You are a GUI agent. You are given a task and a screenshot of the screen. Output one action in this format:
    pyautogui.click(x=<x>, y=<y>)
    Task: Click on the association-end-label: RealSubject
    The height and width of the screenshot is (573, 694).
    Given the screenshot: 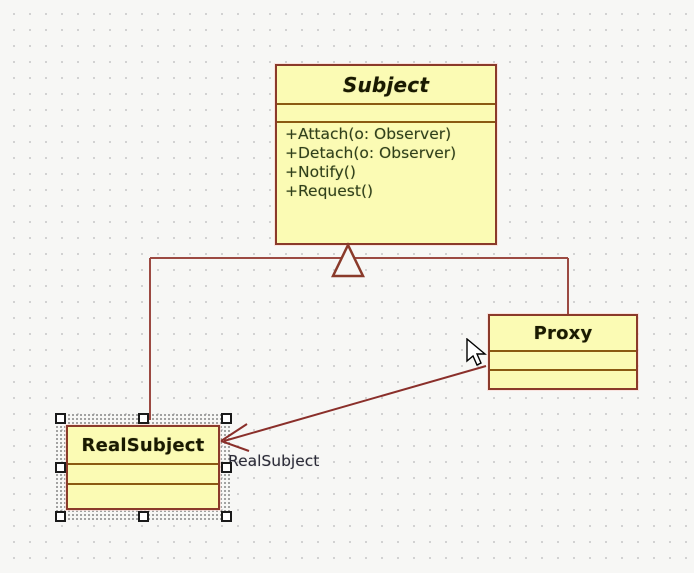 What is the action you would take?
    pyautogui.click(x=274, y=461)
    